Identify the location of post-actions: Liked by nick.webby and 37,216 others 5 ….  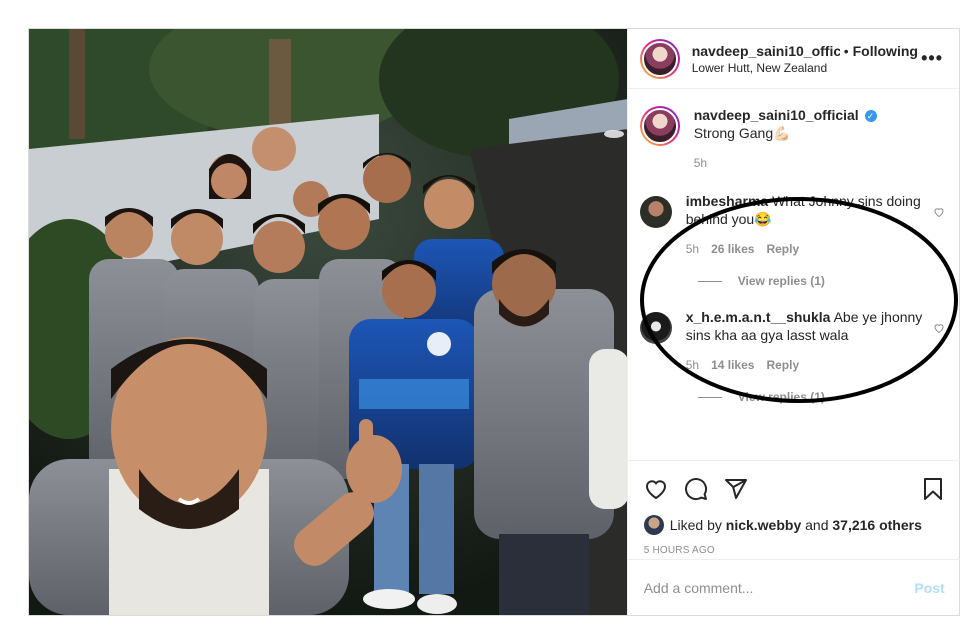
(793, 508).